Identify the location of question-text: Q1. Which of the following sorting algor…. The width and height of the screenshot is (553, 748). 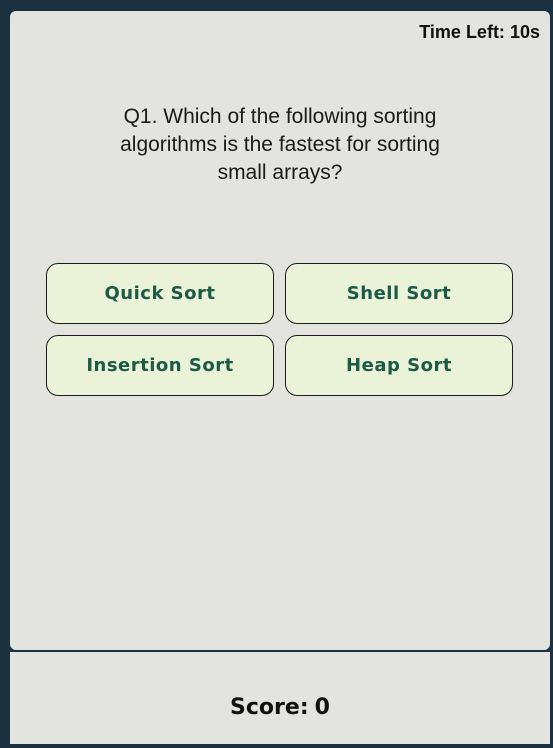
(280, 144).